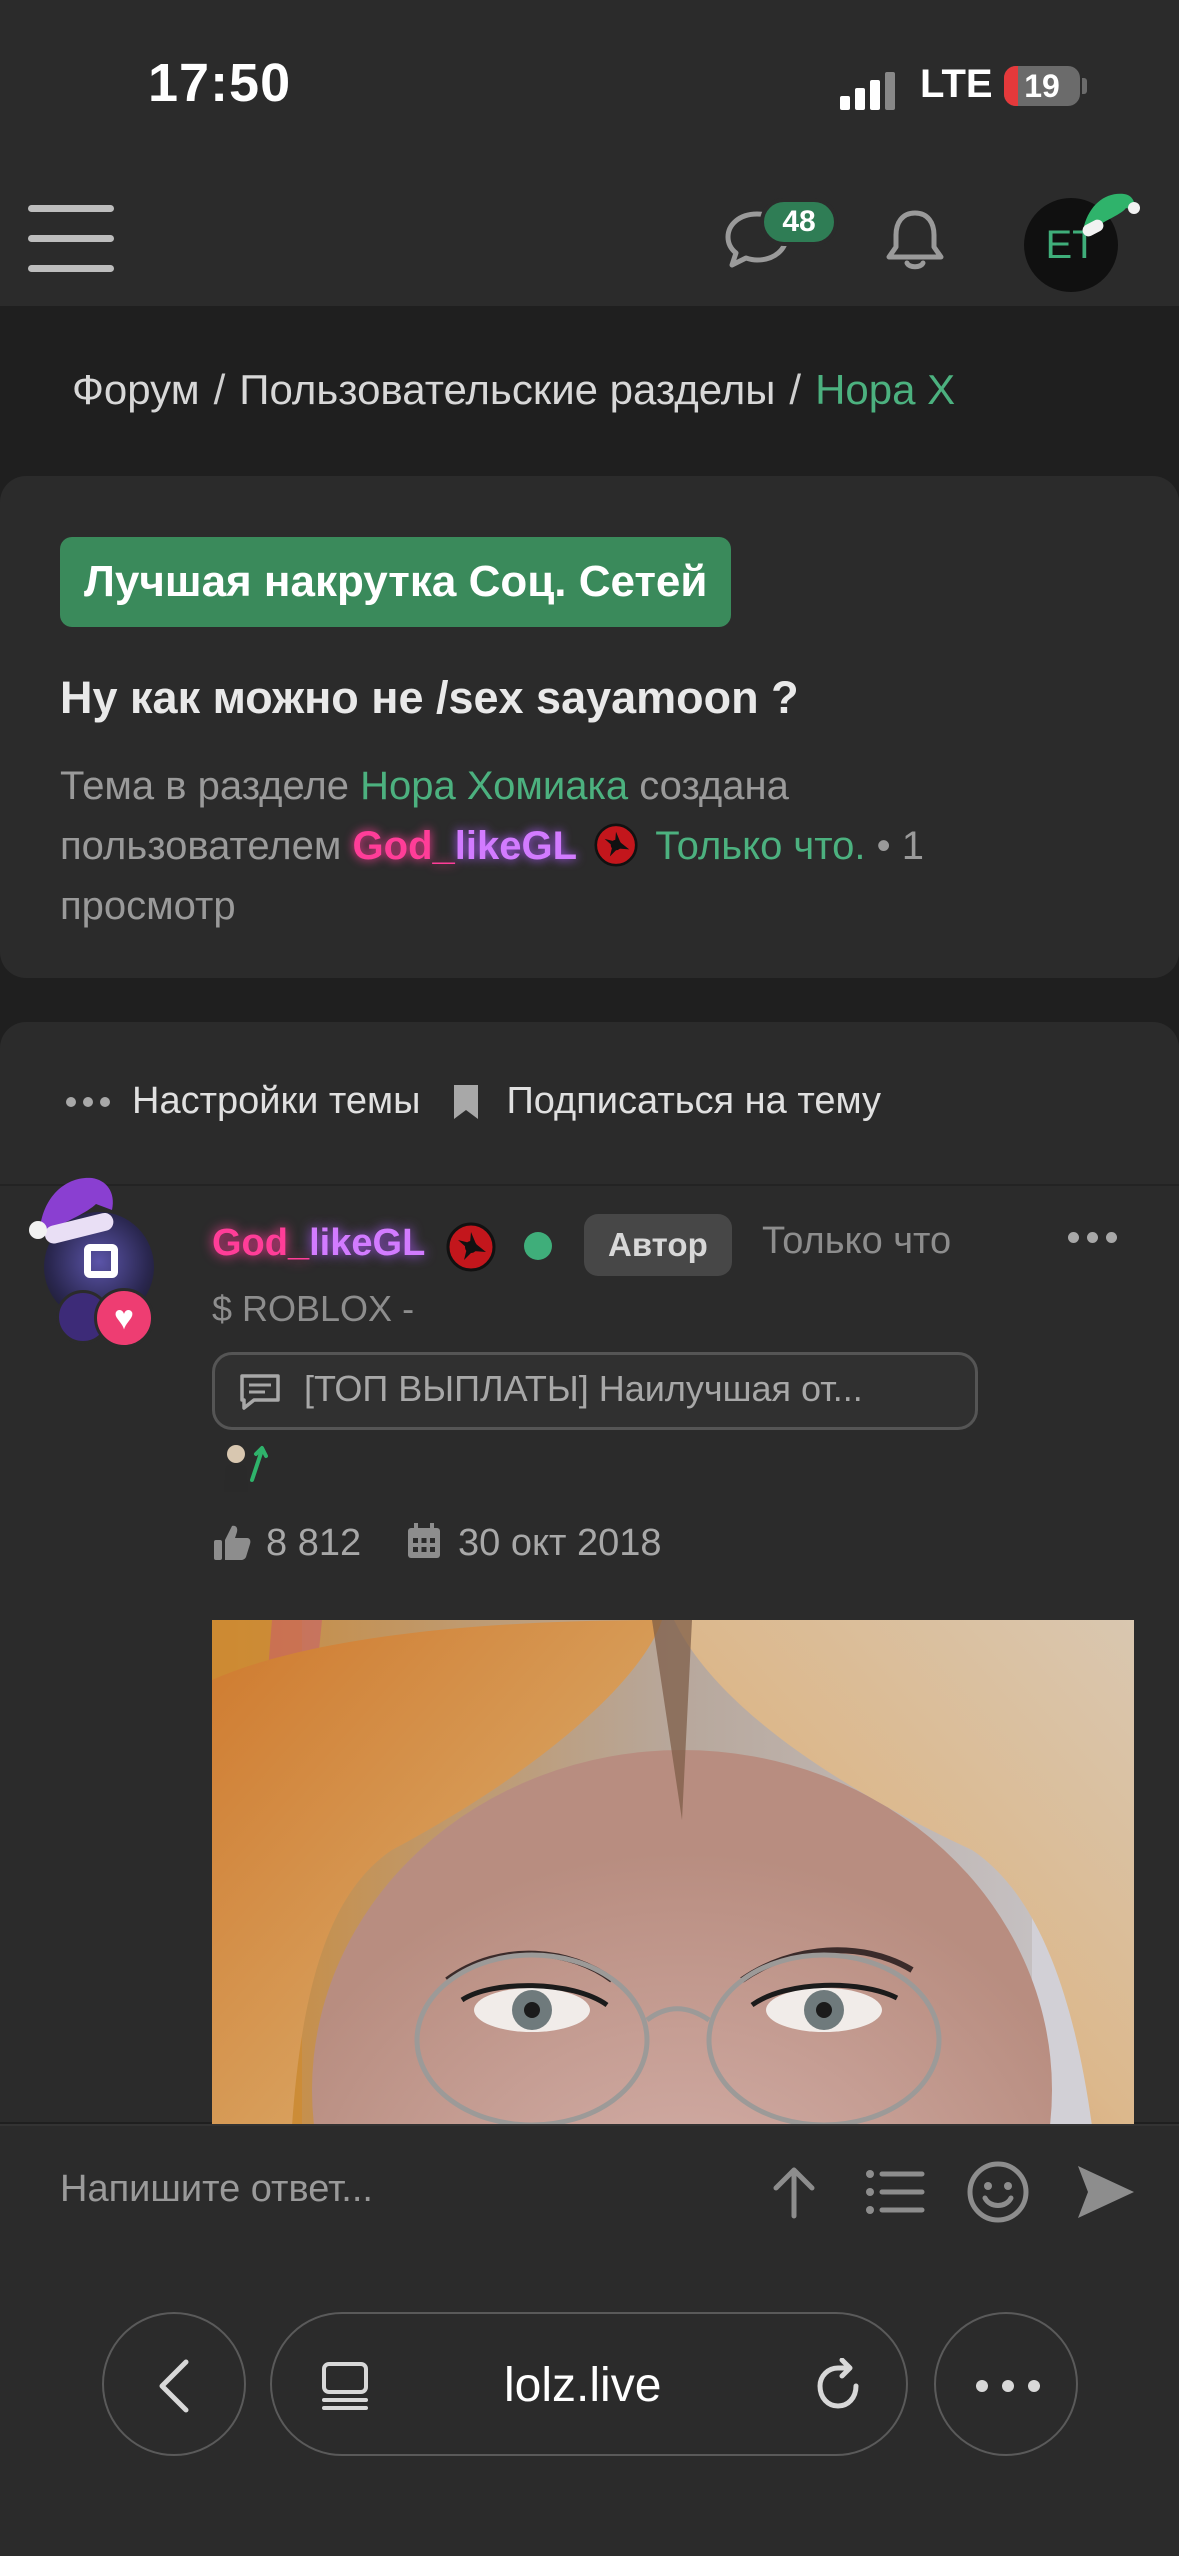 This screenshot has height=2556, width=1179. Describe the element at coordinates (276, 1101) in the screenshot. I see `thread-settings-button: Настройки темы` at that location.